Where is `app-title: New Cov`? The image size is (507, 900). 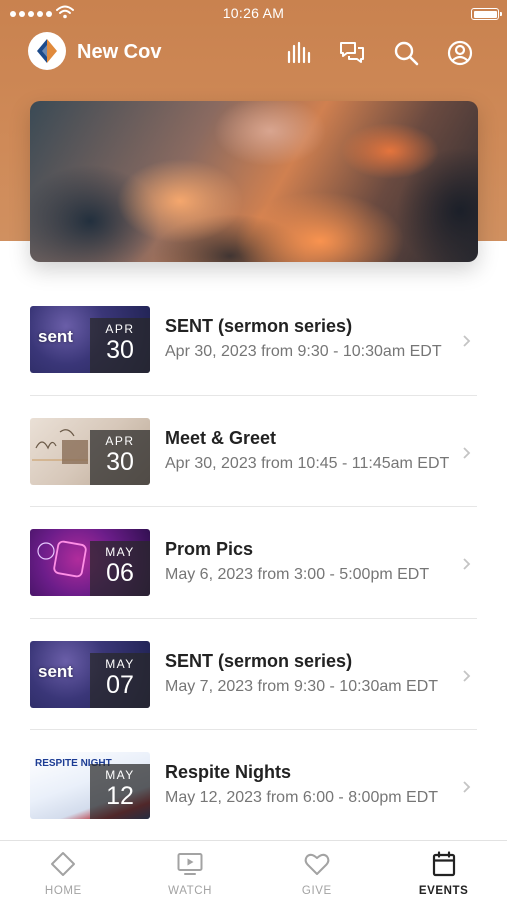
app-title: New Cov is located at coordinates (119, 52).